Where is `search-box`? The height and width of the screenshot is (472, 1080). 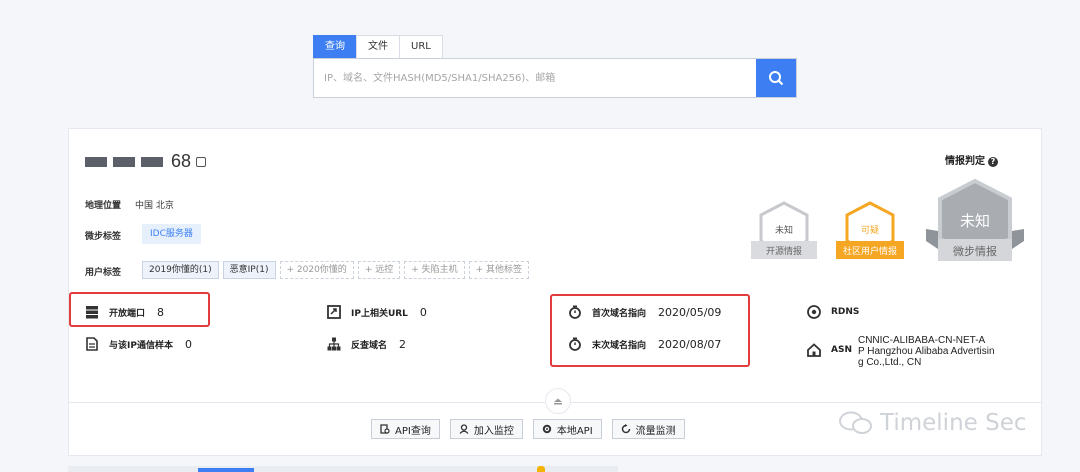
search-box is located at coordinates (555, 78).